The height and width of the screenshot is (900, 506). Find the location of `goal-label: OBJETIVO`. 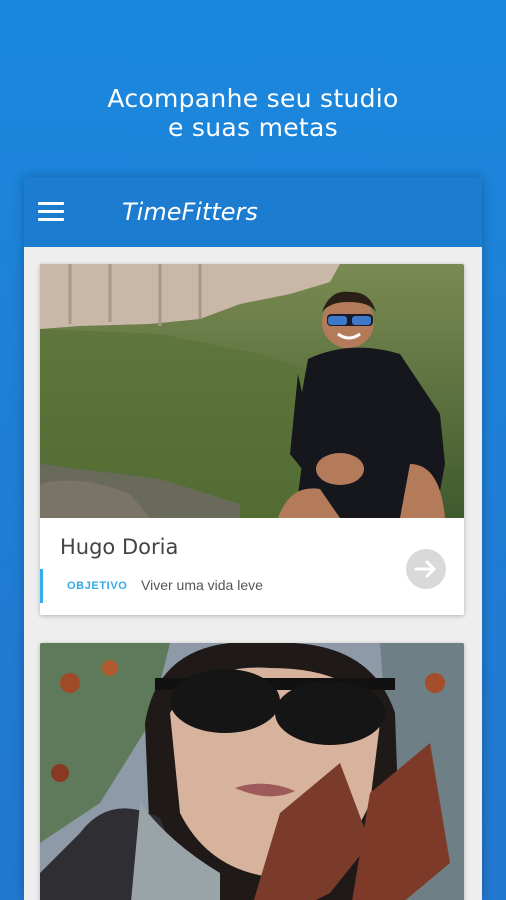

goal-label: OBJETIVO is located at coordinates (97, 586).